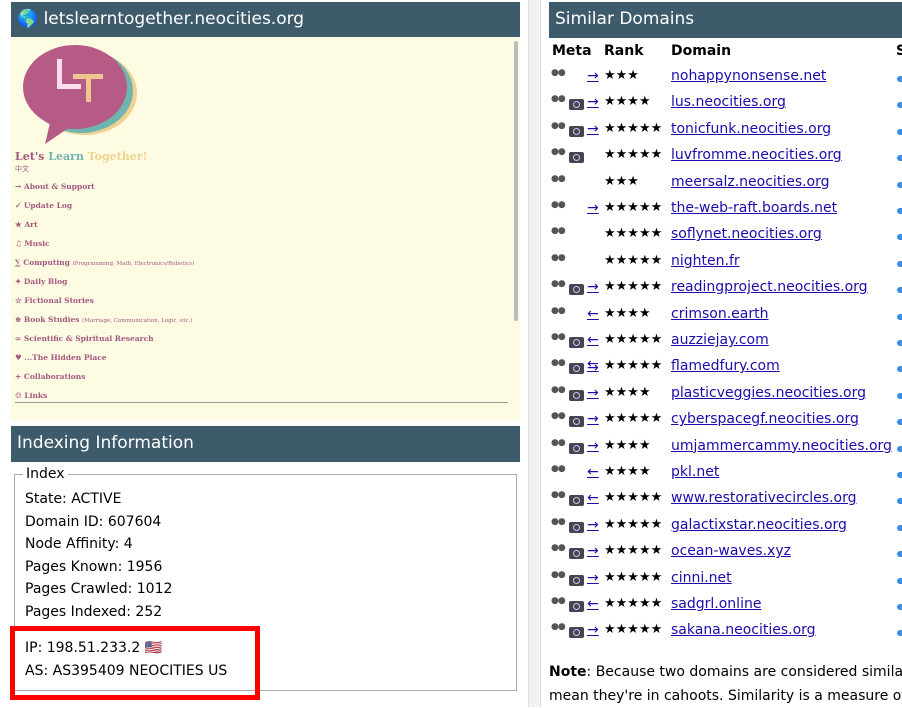  I want to click on domain-link: cinni.net, so click(701, 578).